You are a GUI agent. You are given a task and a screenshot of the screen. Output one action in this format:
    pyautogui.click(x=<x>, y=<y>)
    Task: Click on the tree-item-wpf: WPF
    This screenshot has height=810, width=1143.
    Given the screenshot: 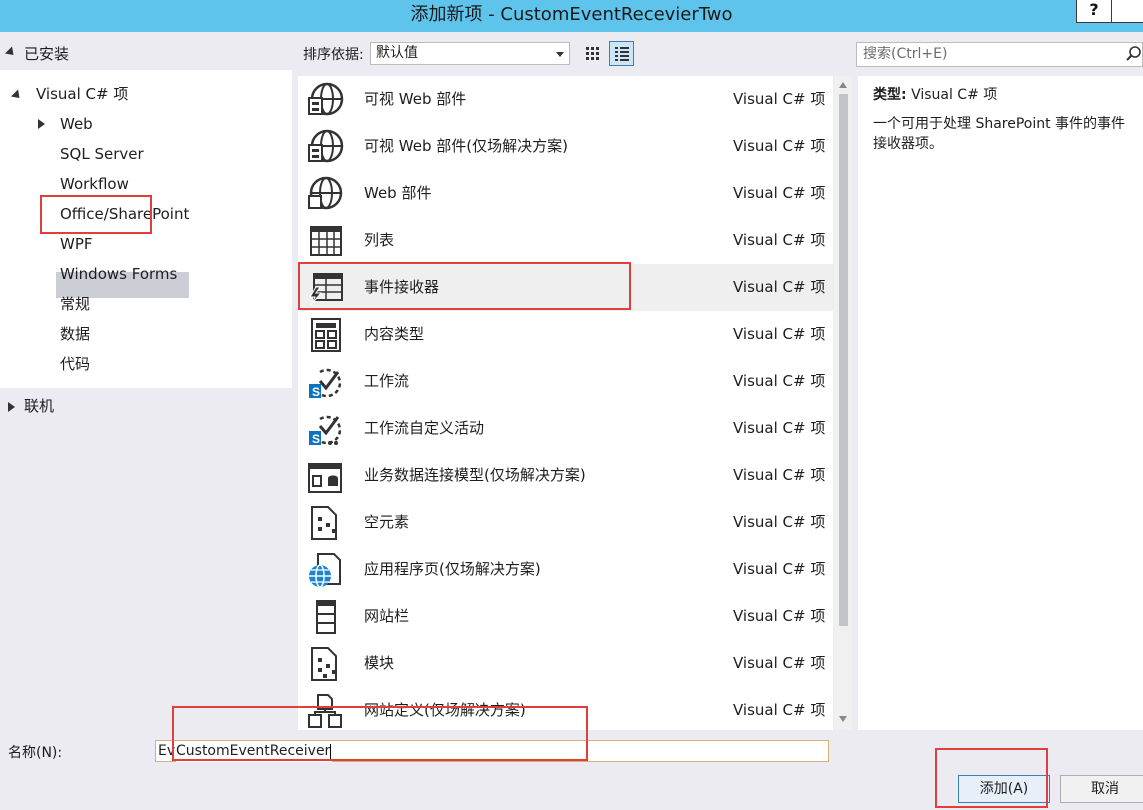 What is the action you would take?
    pyautogui.click(x=76, y=244)
    